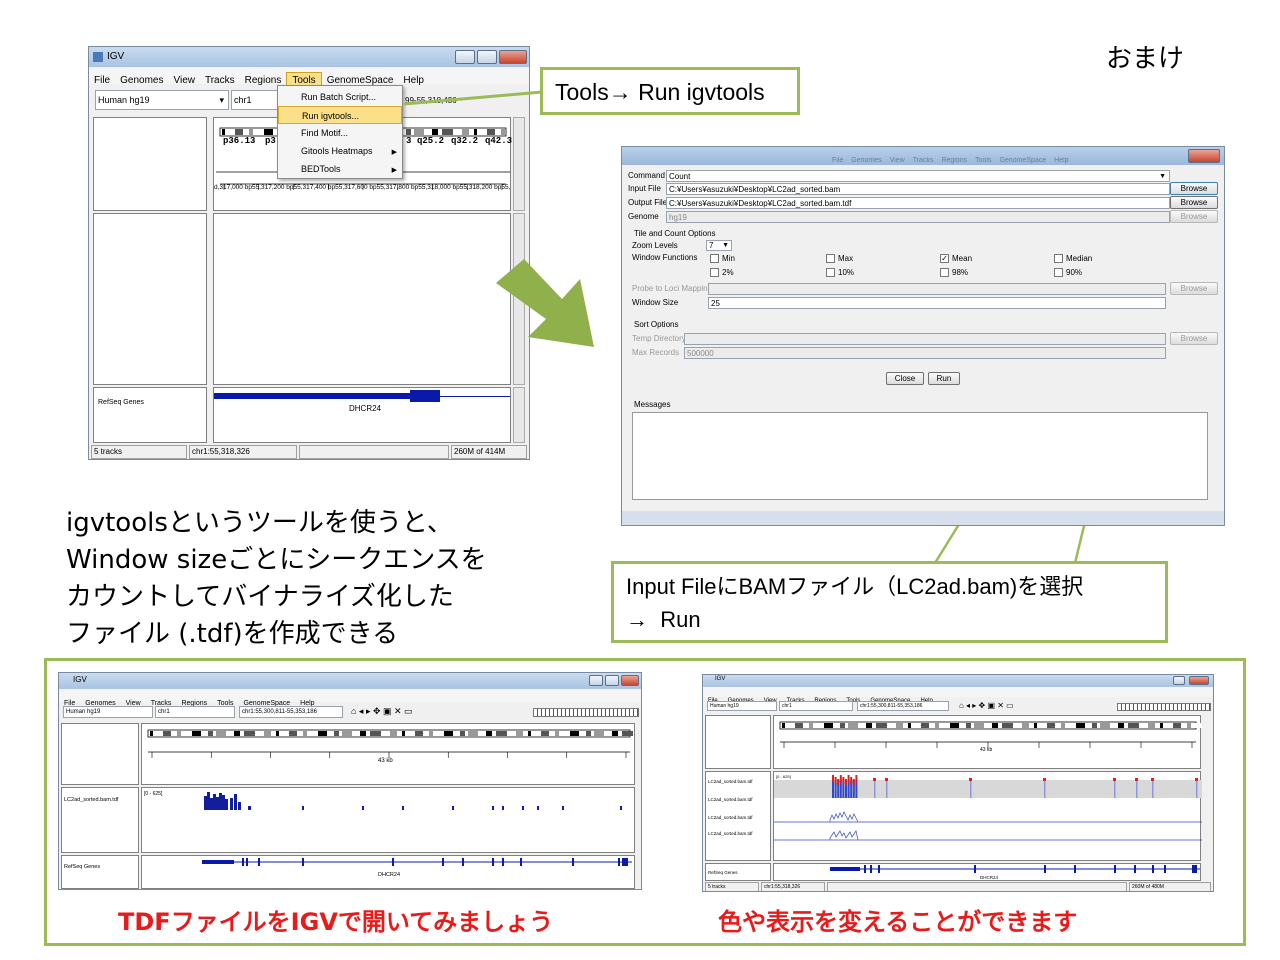  What do you see at coordinates (1194, 338) in the screenshot?
I see `temp-browse-button: Browse` at bounding box center [1194, 338].